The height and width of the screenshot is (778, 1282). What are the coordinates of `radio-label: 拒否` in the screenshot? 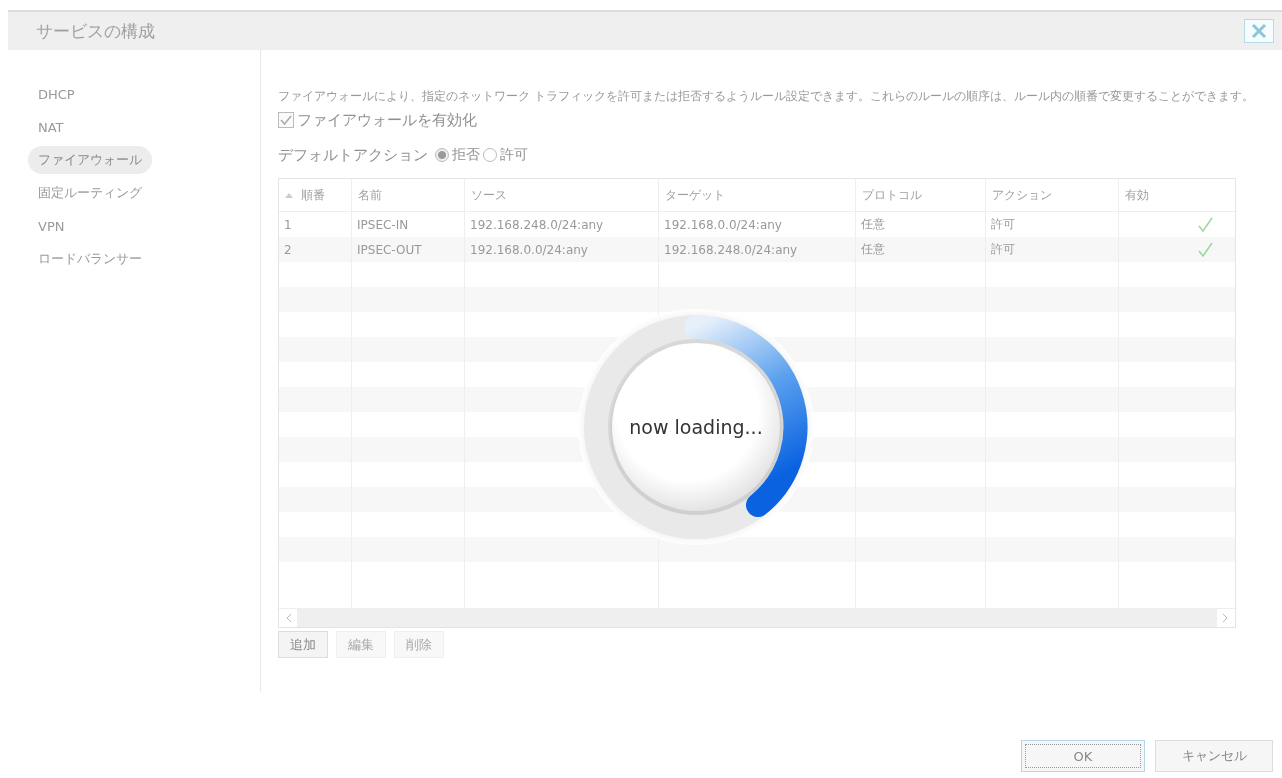 It's located at (466, 155).